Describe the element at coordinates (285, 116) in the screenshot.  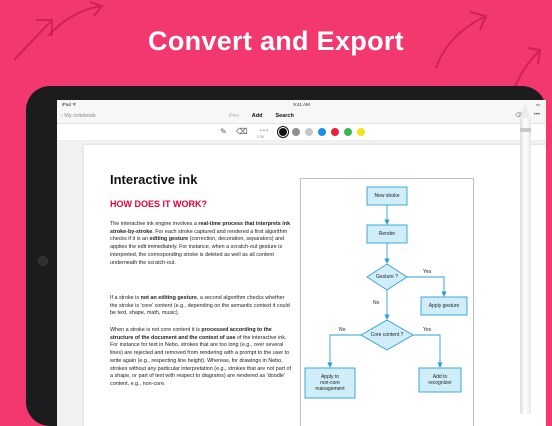
I see `tab-search: Search` at that location.